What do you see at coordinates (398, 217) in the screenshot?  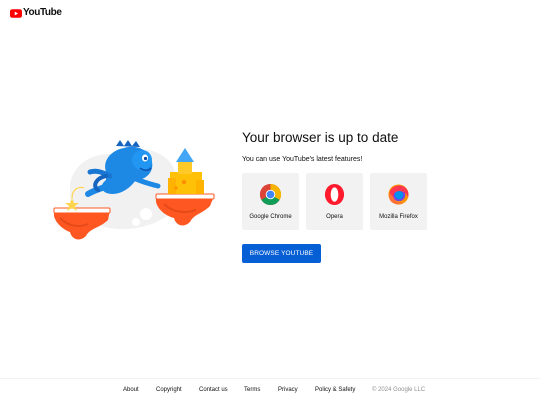 I see `browser-name-firefox: Mozilla Firefox` at bounding box center [398, 217].